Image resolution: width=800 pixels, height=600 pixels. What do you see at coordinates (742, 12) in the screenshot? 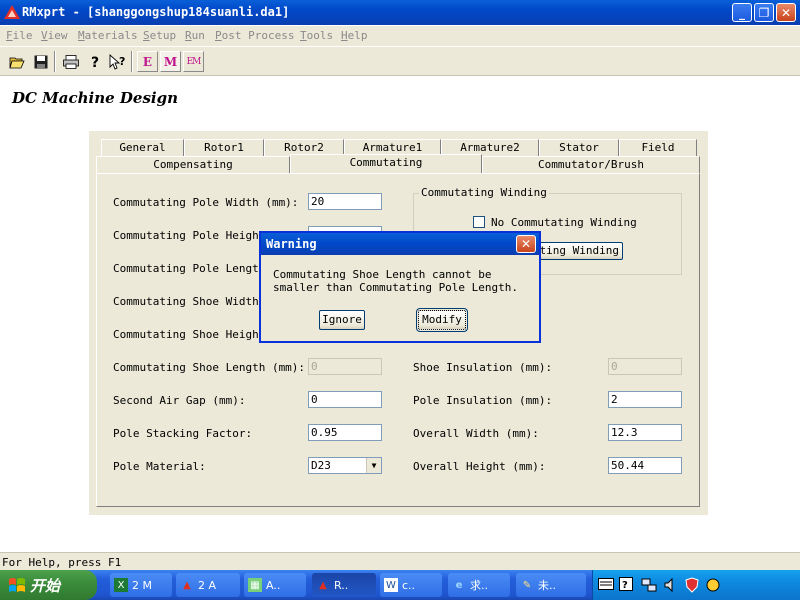
I see `minimize-button: _` at bounding box center [742, 12].